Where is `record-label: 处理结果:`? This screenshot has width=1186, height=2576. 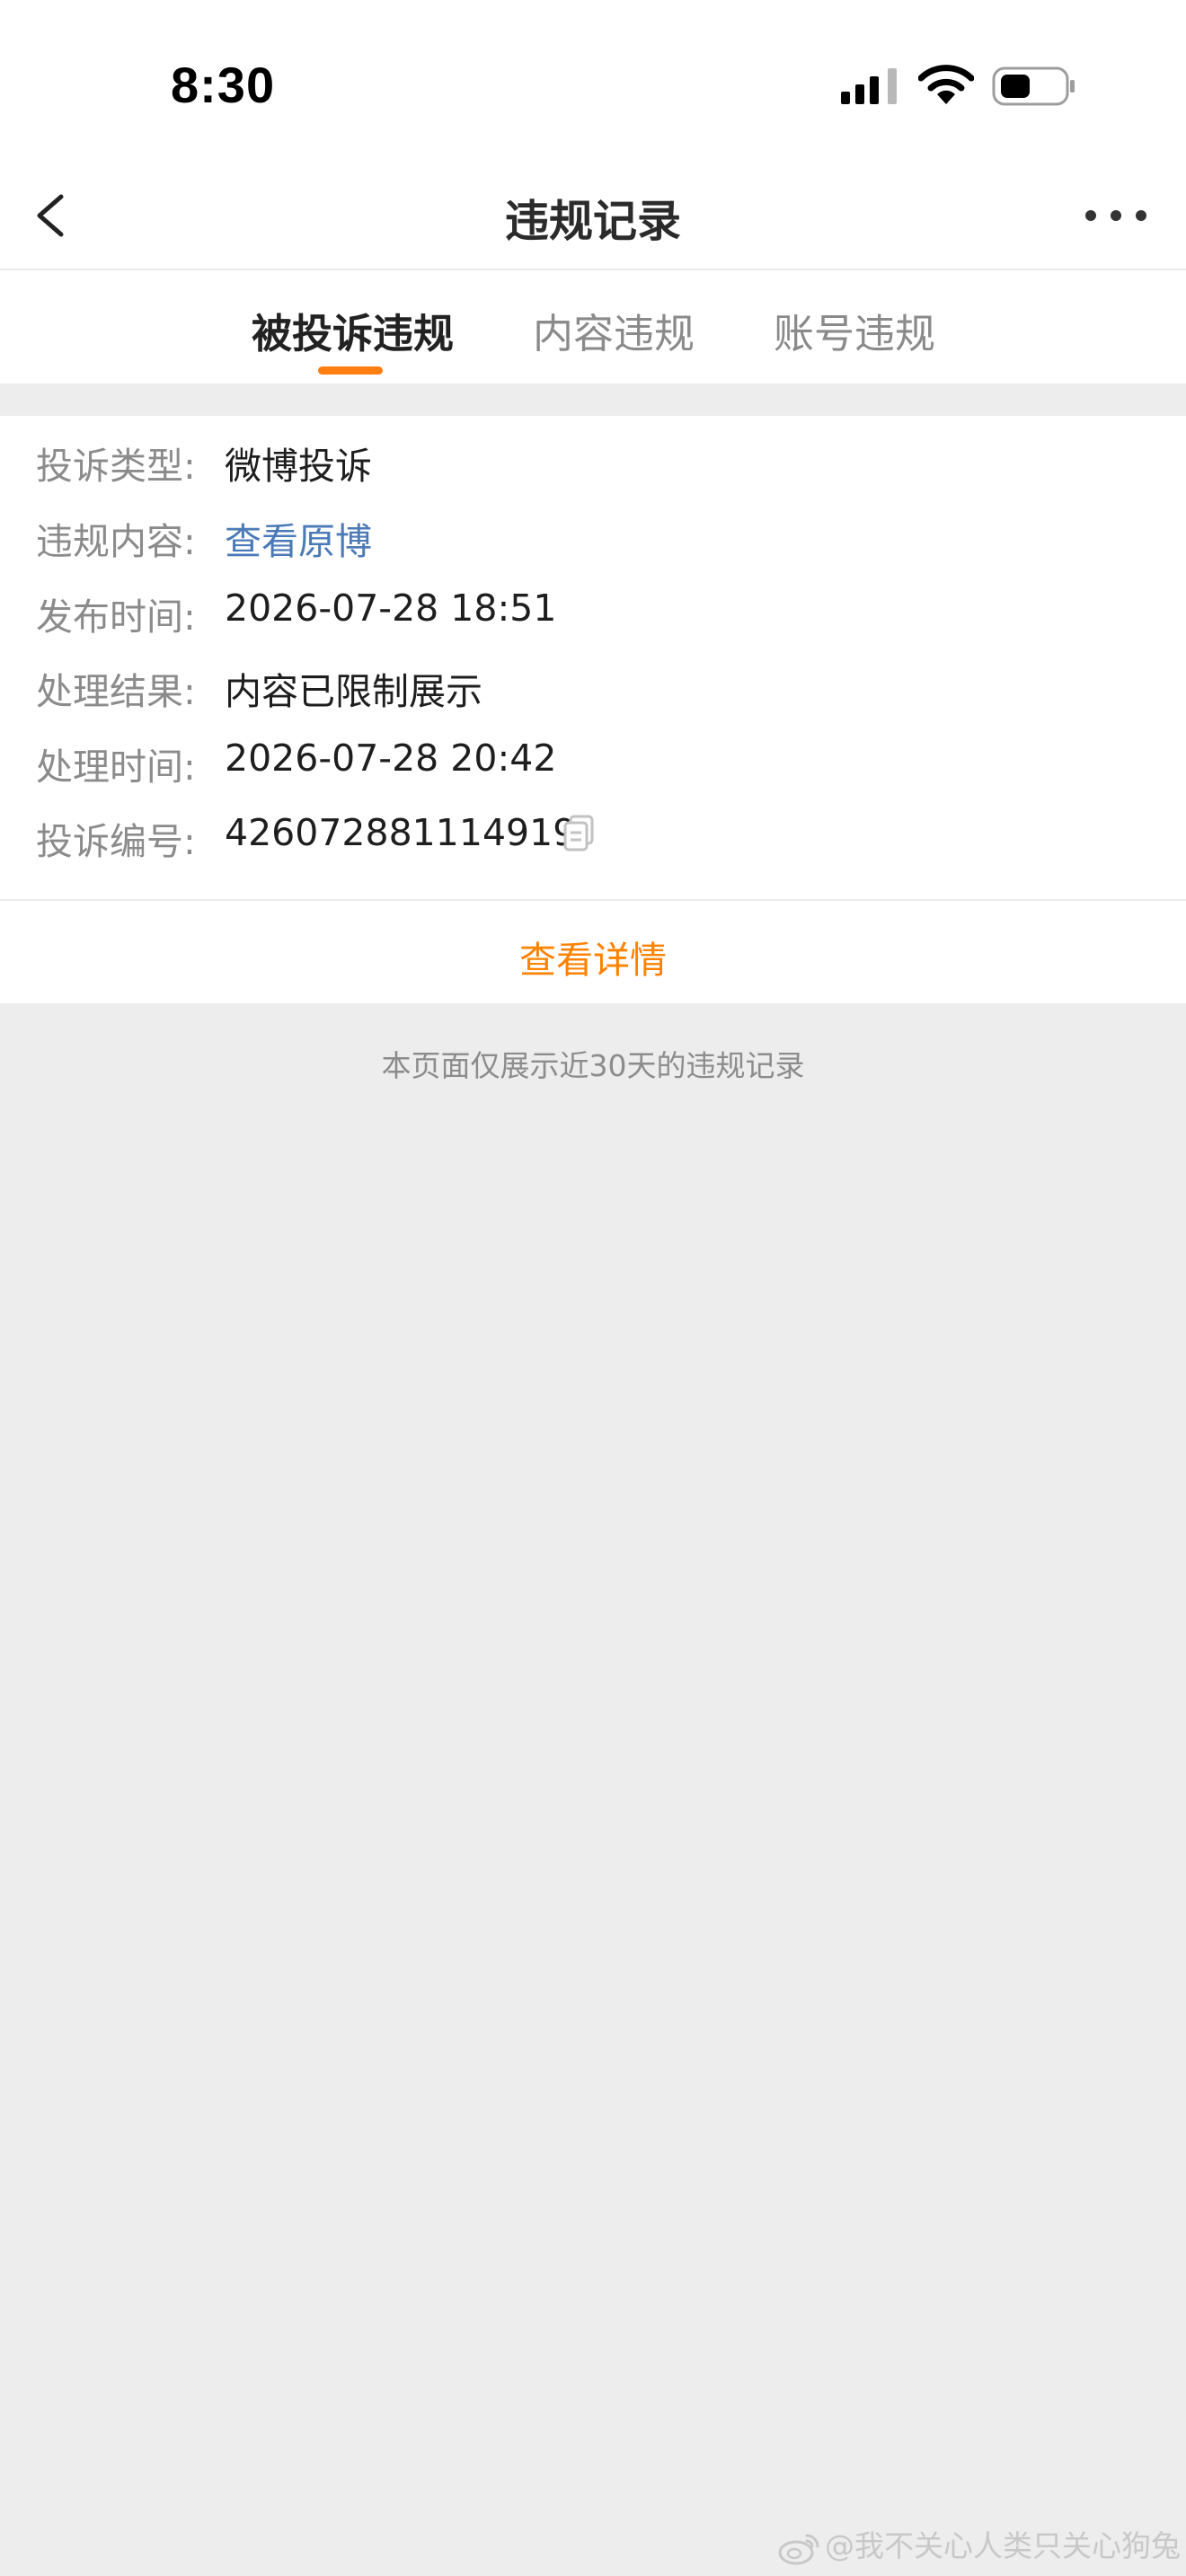
record-label: 处理结果: is located at coordinates (116, 691).